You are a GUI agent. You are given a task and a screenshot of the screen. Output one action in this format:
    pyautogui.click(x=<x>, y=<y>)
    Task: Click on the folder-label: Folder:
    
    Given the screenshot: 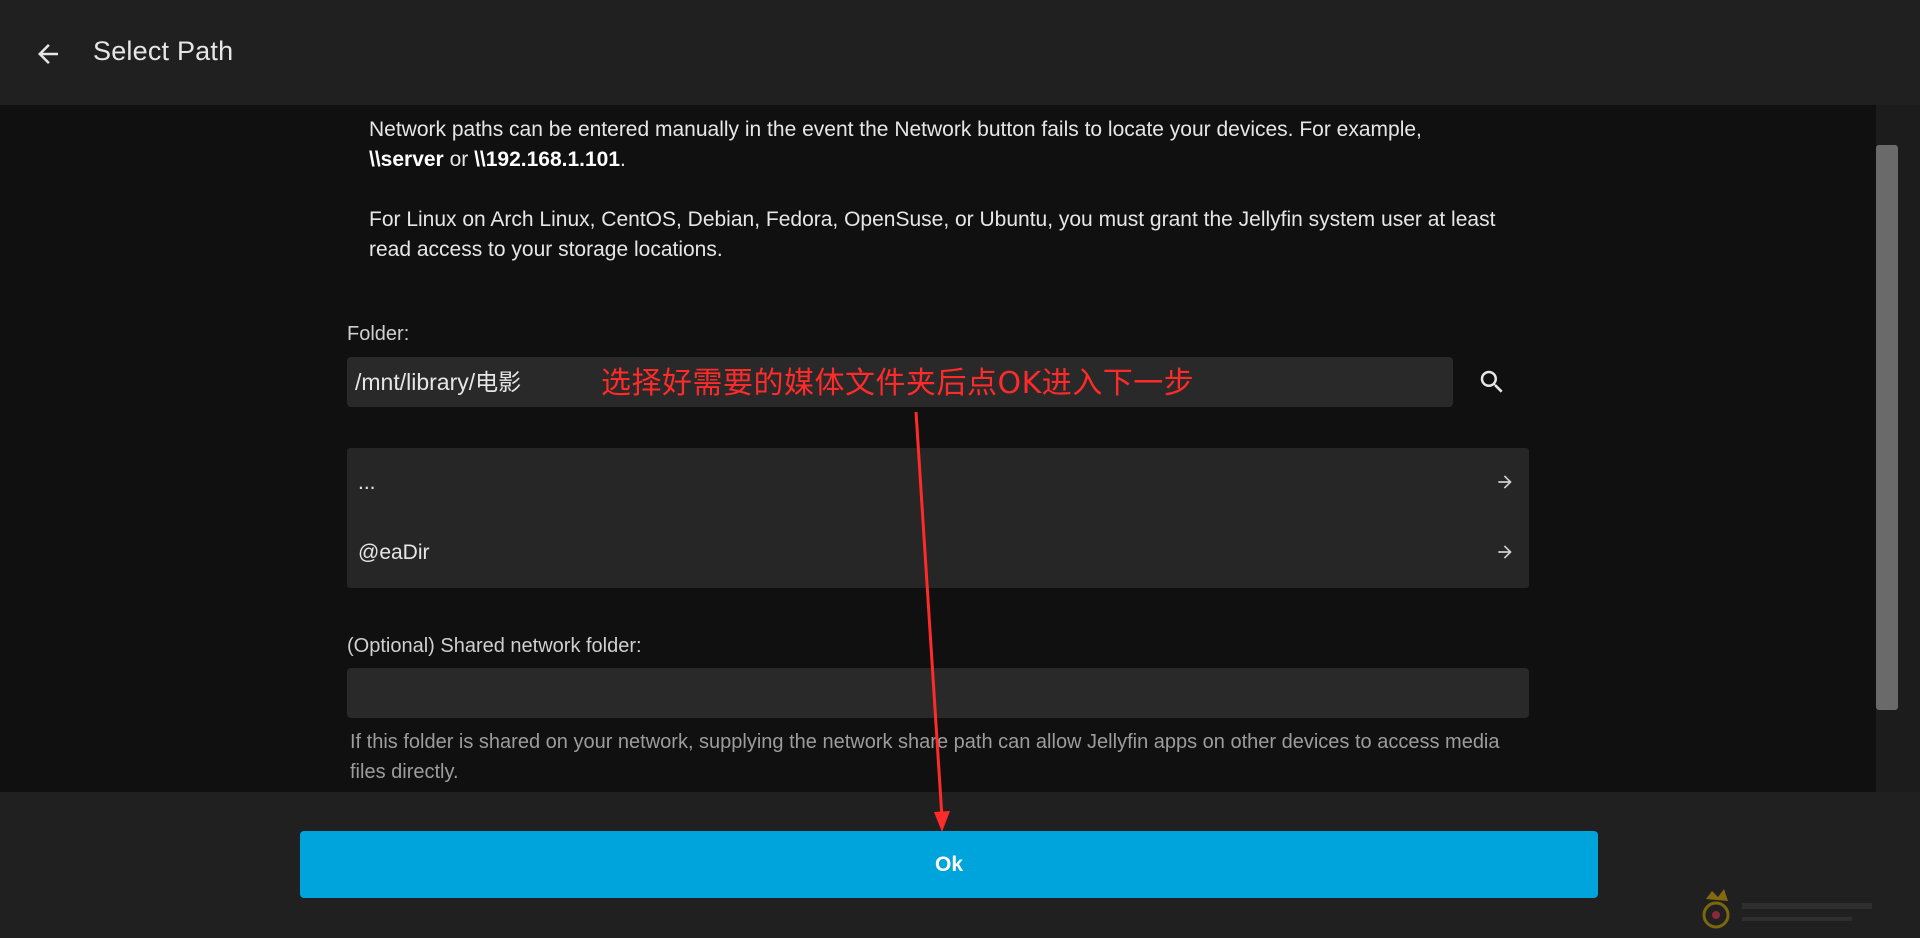 What is the action you would take?
    pyautogui.click(x=378, y=334)
    